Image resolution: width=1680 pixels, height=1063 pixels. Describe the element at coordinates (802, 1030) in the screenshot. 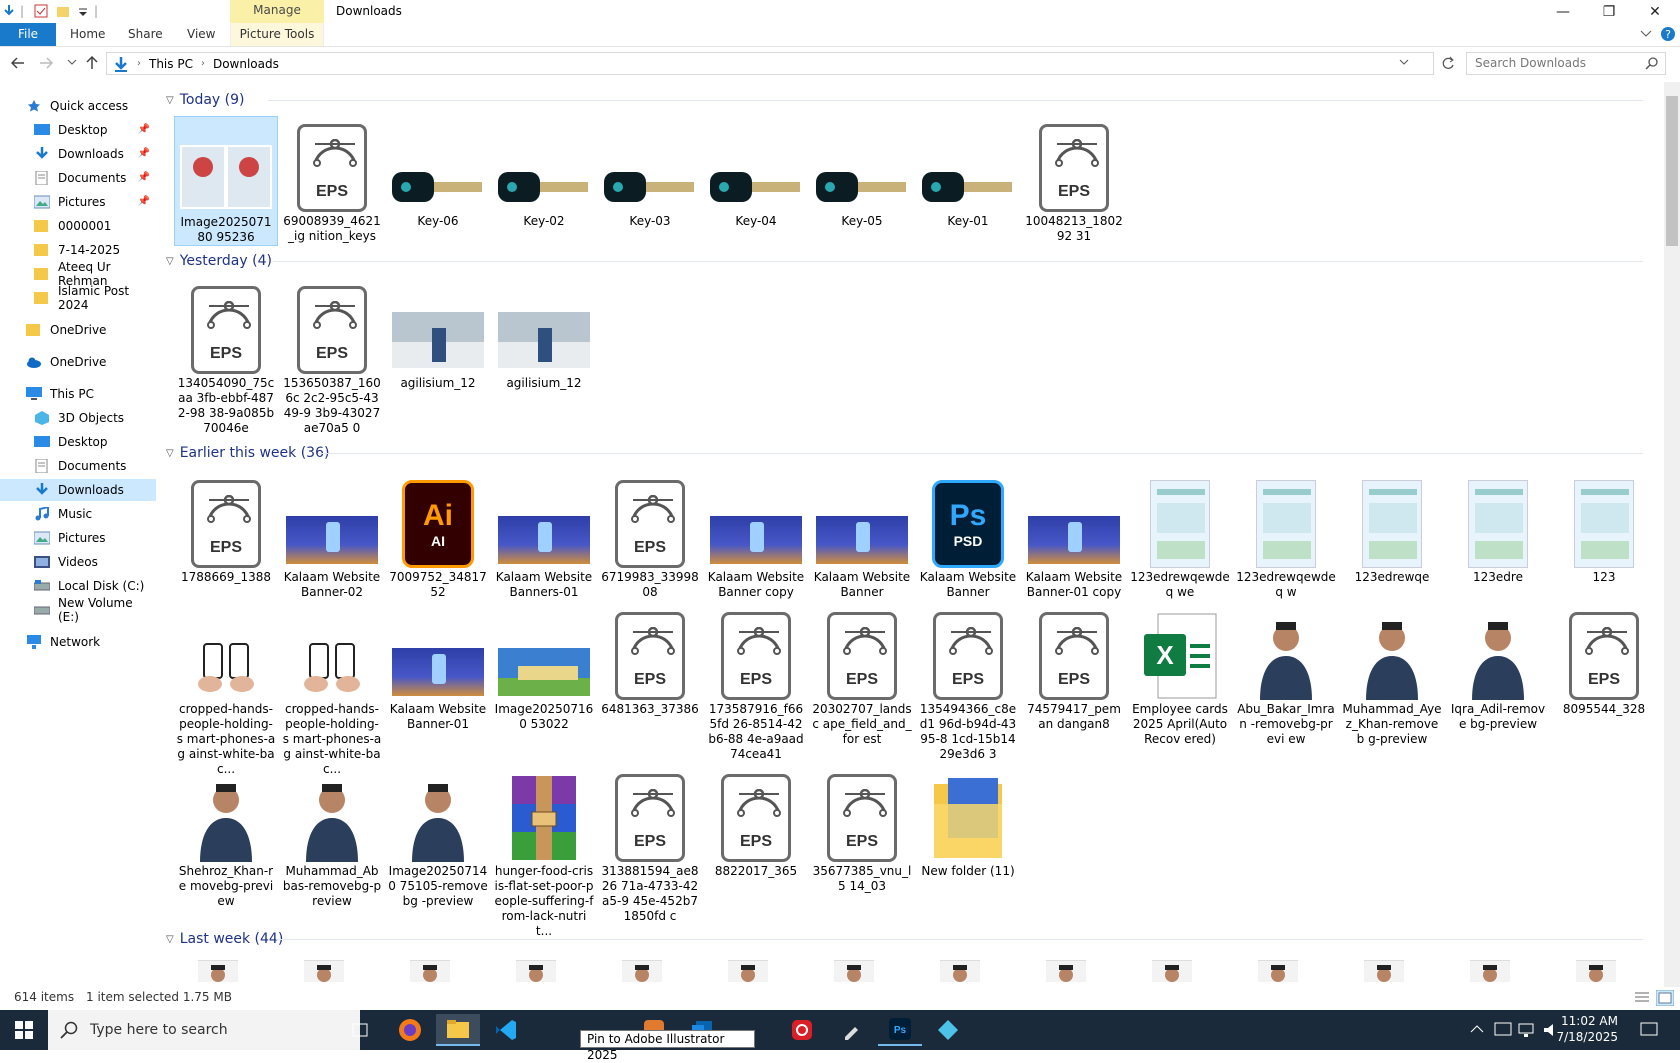

I see `taskbar-creative-cloud` at that location.